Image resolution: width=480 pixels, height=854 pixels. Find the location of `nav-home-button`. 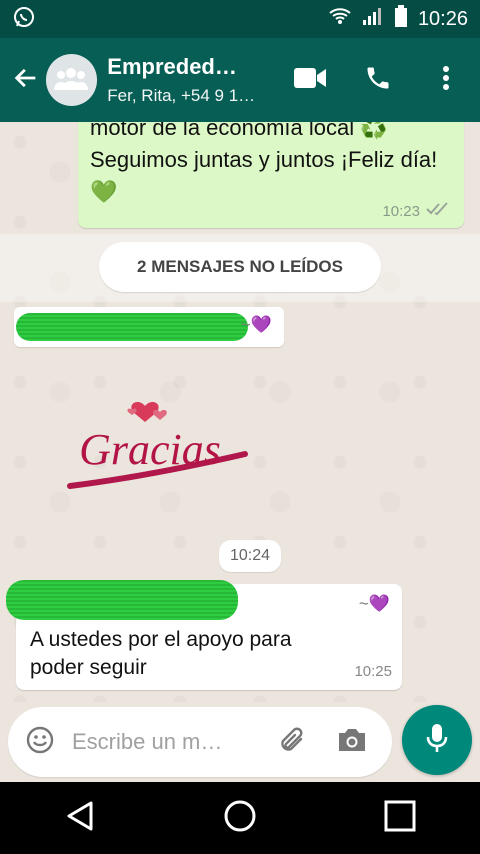

nav-home-button is located at coordinates (240, 818).